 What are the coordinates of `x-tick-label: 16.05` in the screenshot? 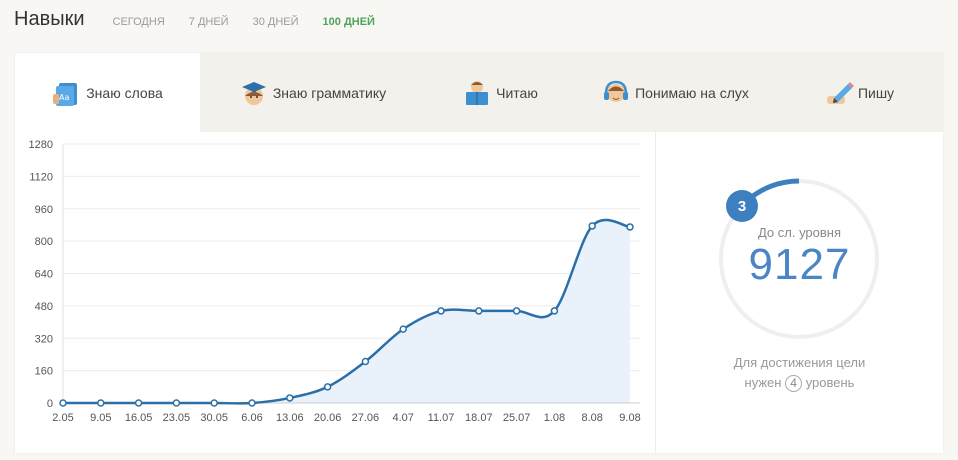 It's located at (139, 418).